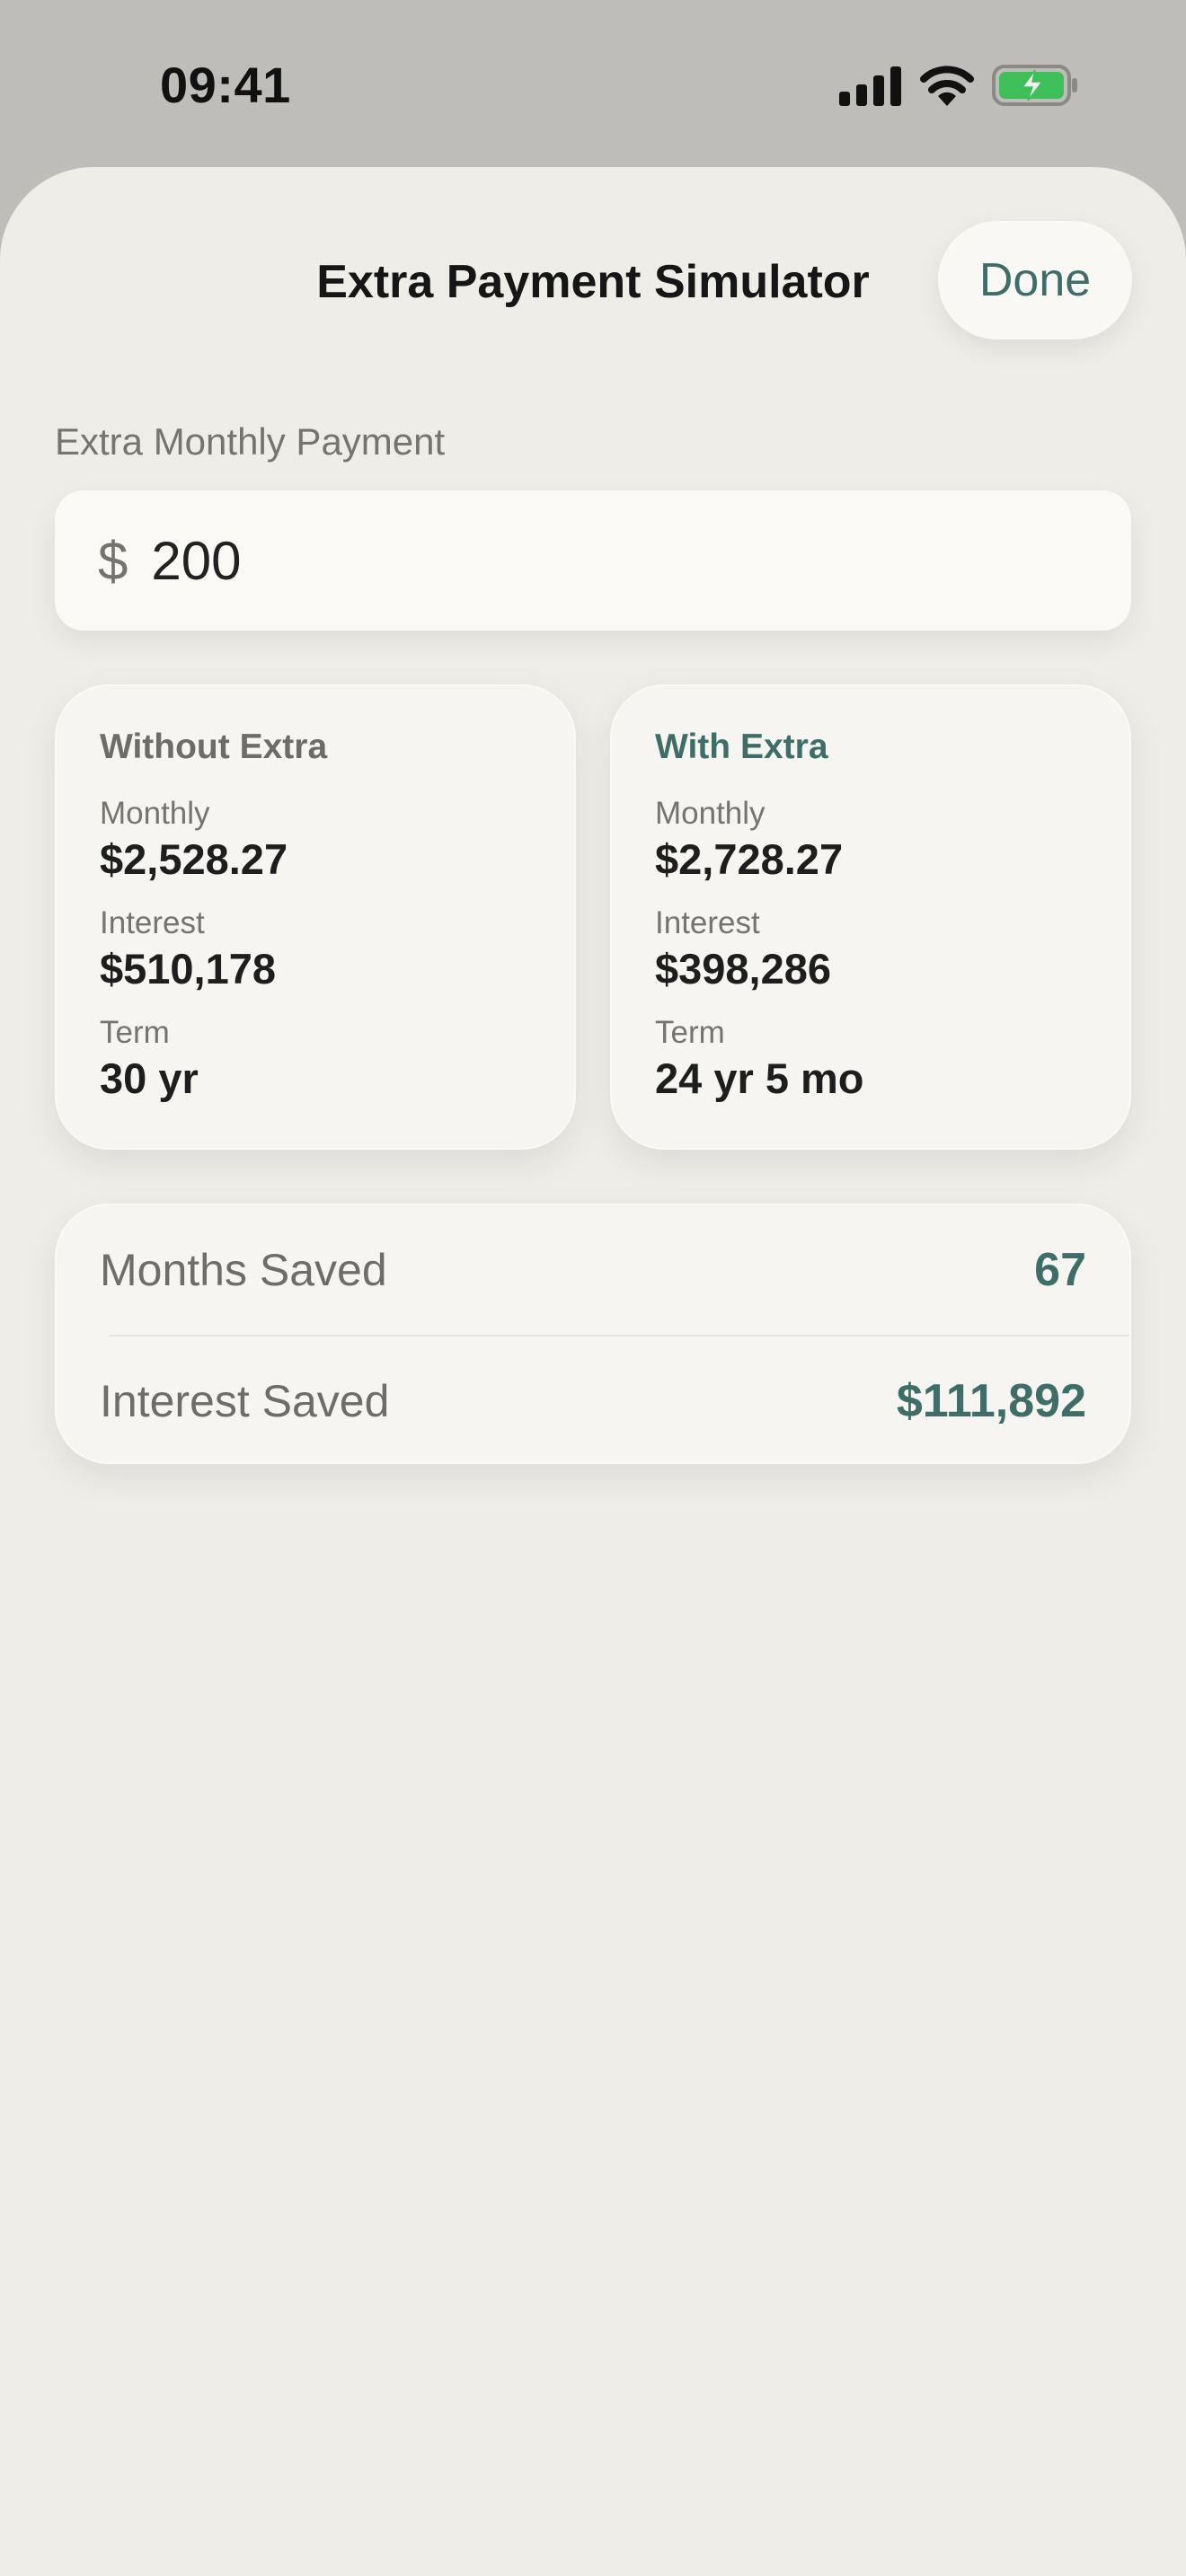 This screenshot has width=1186, height=2576. What do you see at coordinates (250, 441) in the screenshot?
I see `extra-payment-label: Extra Monthly Payment` at bounding box center [250, 441].